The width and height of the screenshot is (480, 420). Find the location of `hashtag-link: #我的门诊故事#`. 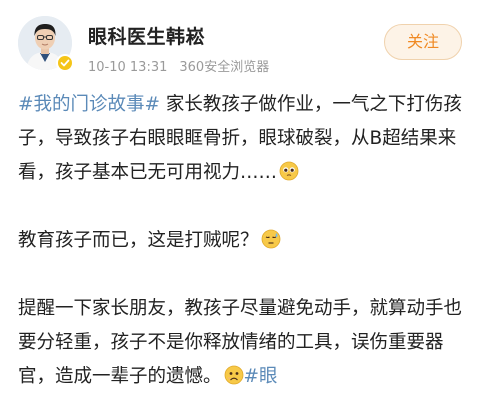

hashtag-link: #我的门诊故事# is located at coordinates (89, 104).